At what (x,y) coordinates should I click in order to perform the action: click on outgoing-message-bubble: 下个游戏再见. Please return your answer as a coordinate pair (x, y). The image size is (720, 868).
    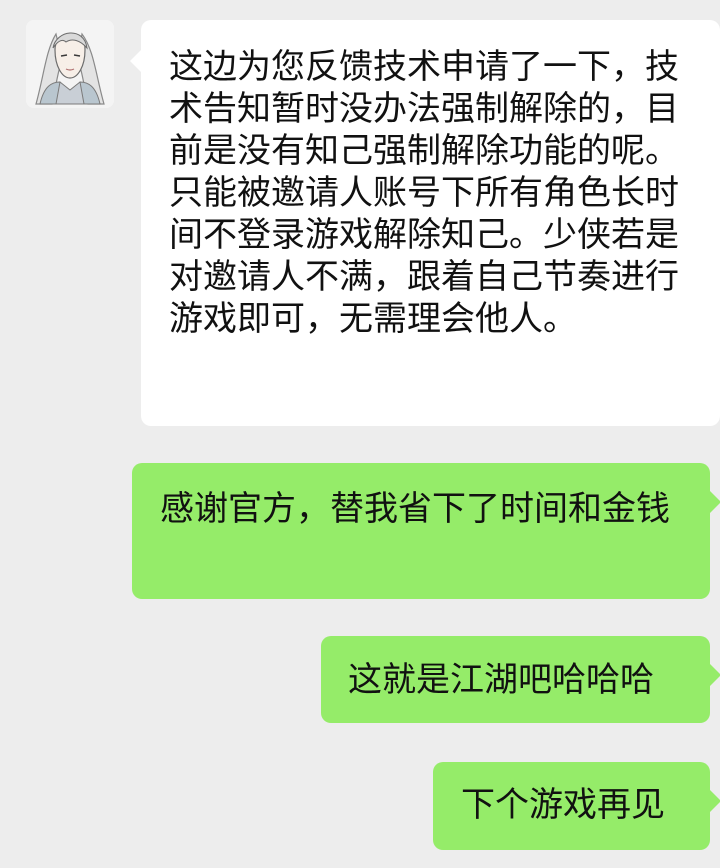
    Looking at the image, I should click on (576, 806).